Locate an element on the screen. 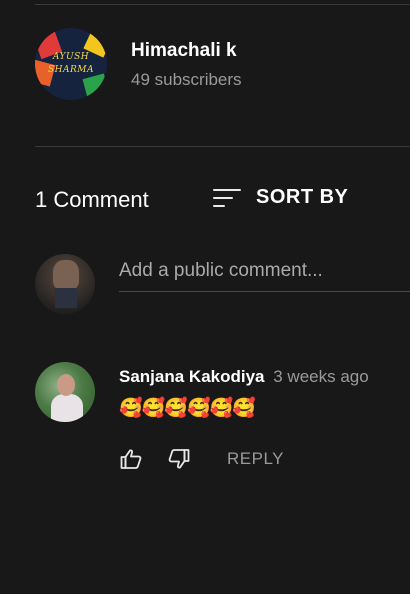  sort-label: SORT BY is located at coordinates (302, 197).